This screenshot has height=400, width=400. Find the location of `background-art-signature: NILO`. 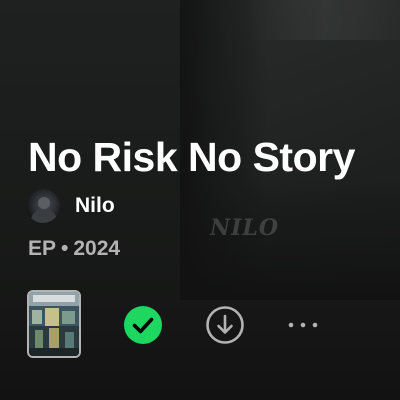

background-art-signature: NILO is located at coordinates (245, 228).